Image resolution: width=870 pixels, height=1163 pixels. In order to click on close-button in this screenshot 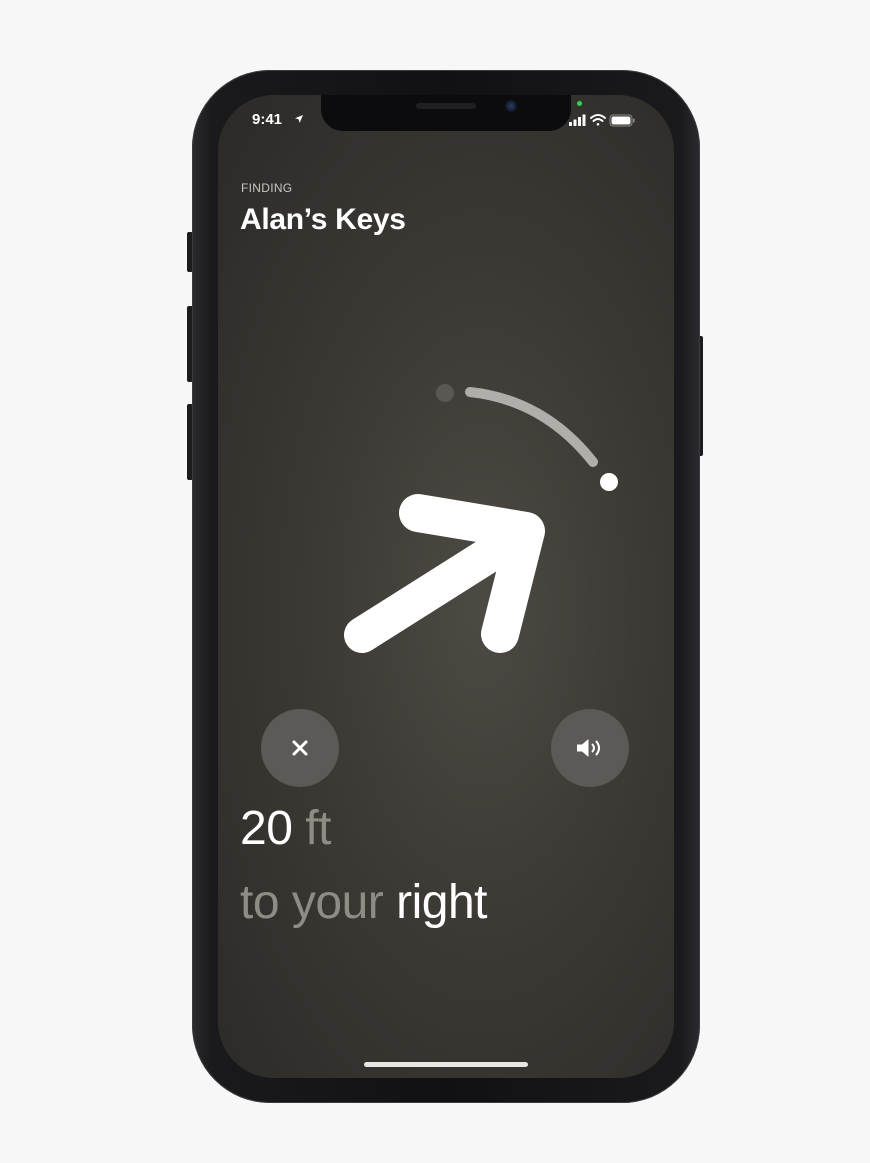, I will do `click(300, 748)`.